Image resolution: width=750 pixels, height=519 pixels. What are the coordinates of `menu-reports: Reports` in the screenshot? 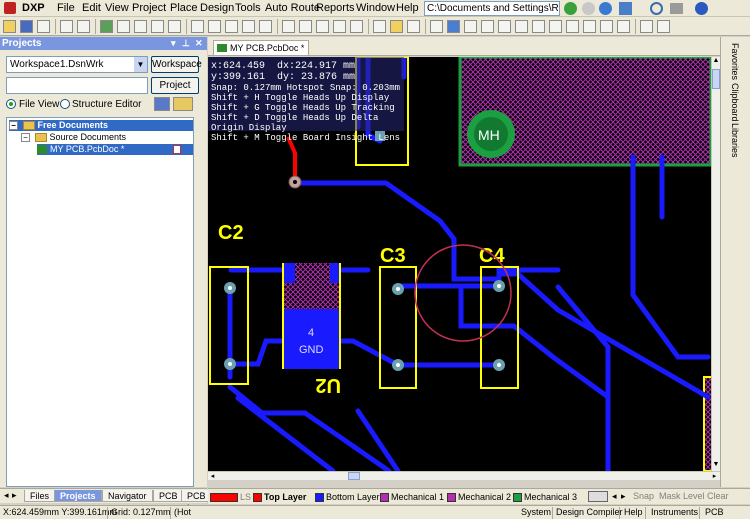 It's located at (335, 8).